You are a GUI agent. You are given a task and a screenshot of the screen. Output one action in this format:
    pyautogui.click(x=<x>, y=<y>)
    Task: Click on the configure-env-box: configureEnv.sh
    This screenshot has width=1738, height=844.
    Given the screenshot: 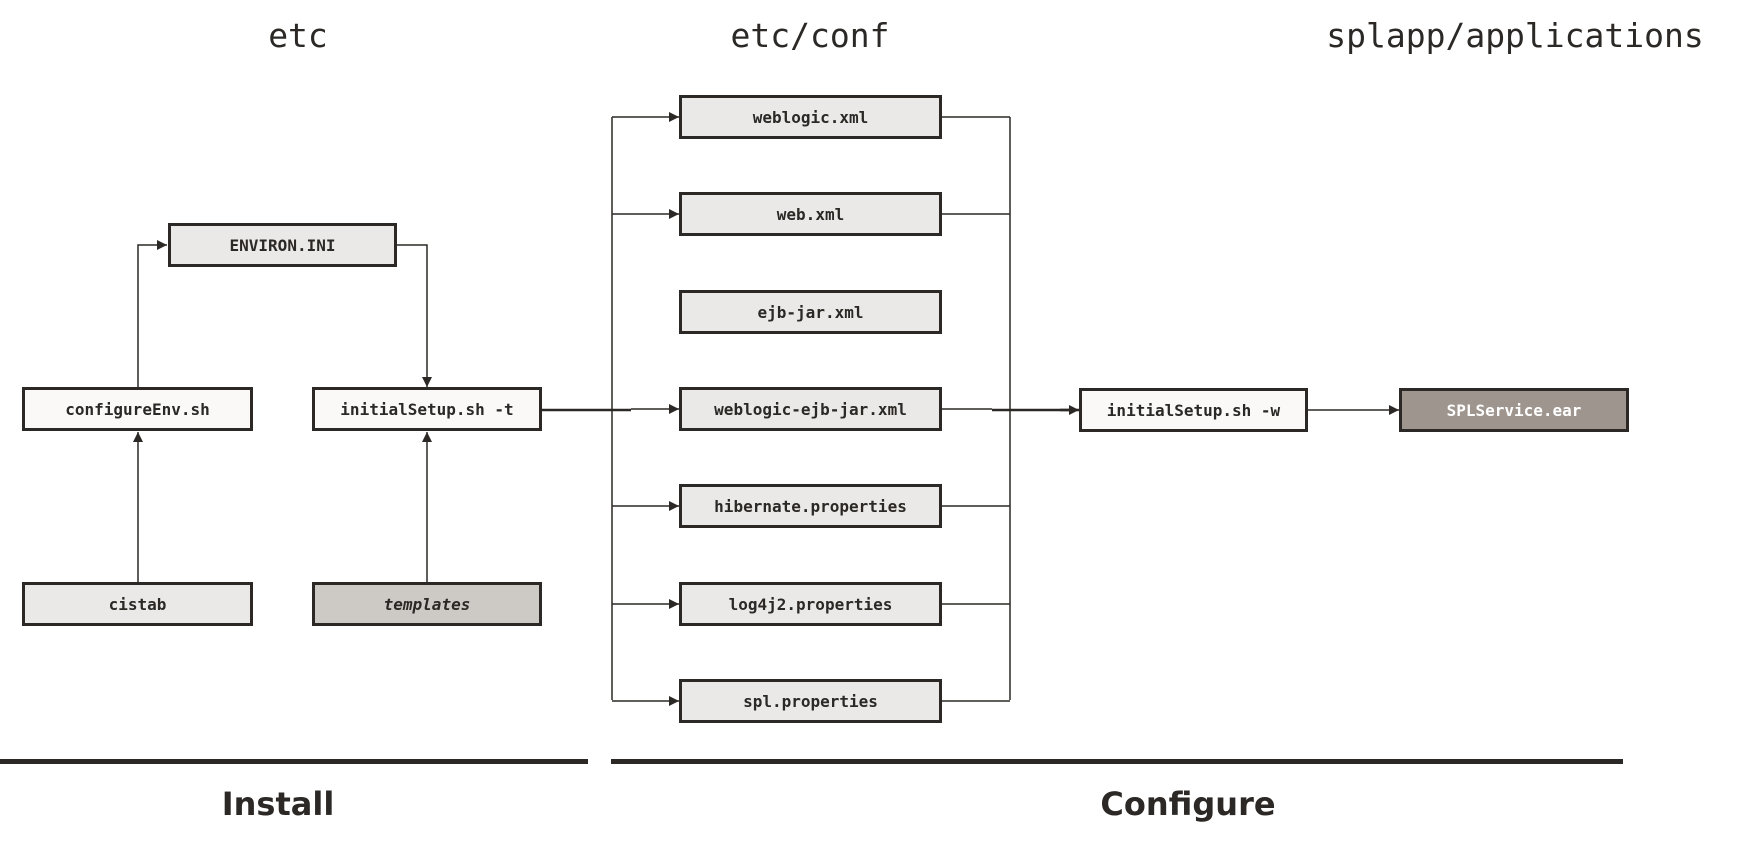 What is the action you would take?
    pyautogui.click(x=137, y=409)
    